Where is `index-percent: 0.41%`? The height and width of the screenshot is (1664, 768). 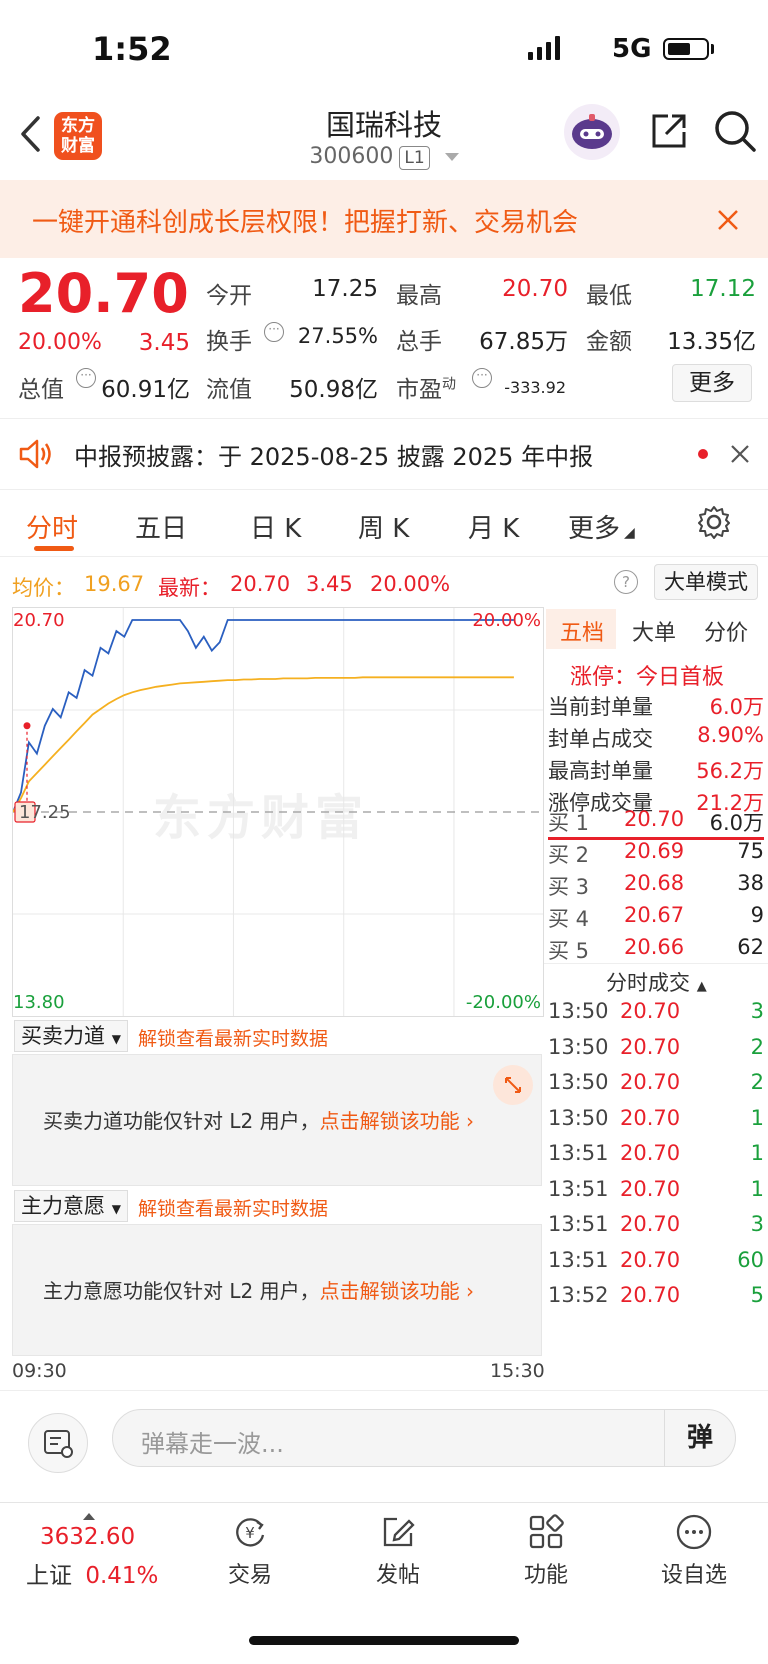 index-percent: 0.41% is located at coordinates (122, 1576).